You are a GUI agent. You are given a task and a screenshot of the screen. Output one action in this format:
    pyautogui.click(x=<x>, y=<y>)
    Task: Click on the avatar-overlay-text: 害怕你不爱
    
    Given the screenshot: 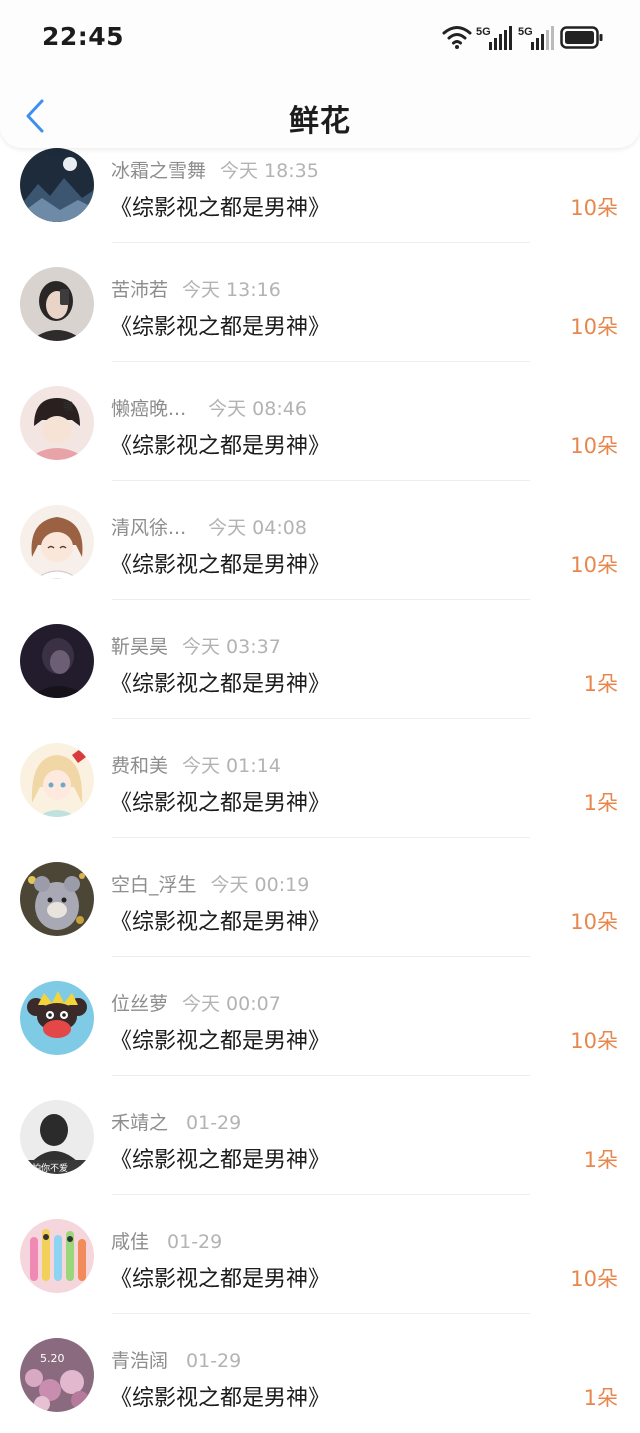 What is the action you would take?
    pyautogui.click(x=45, y=1168)
    